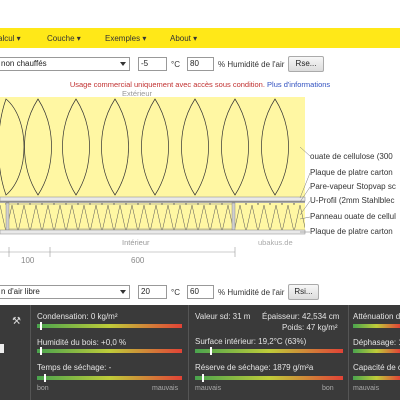  I want to click on interior-label: Intérieur, so click(136, 242).